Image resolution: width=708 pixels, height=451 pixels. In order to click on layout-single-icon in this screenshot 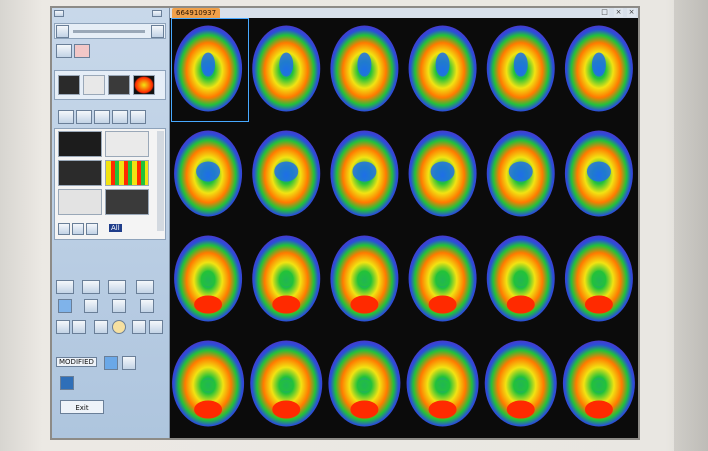, I will do `click(111, 363)`.